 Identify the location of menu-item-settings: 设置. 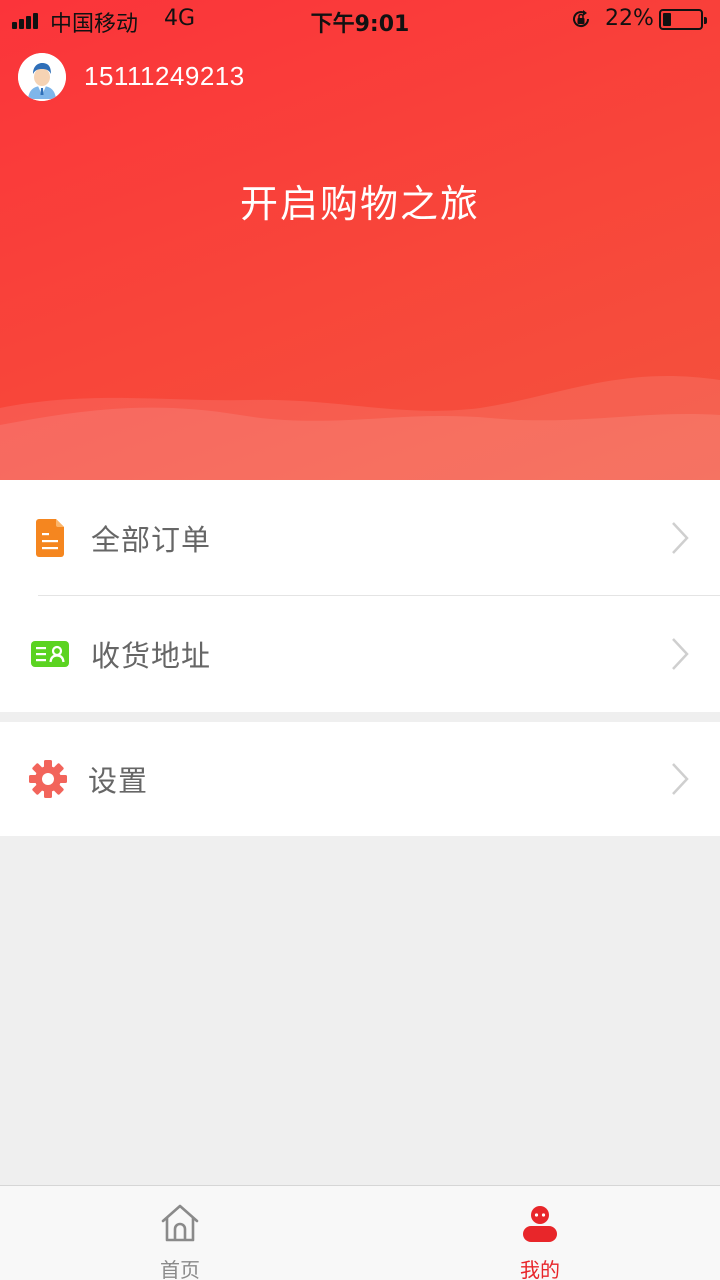
(360, 779).